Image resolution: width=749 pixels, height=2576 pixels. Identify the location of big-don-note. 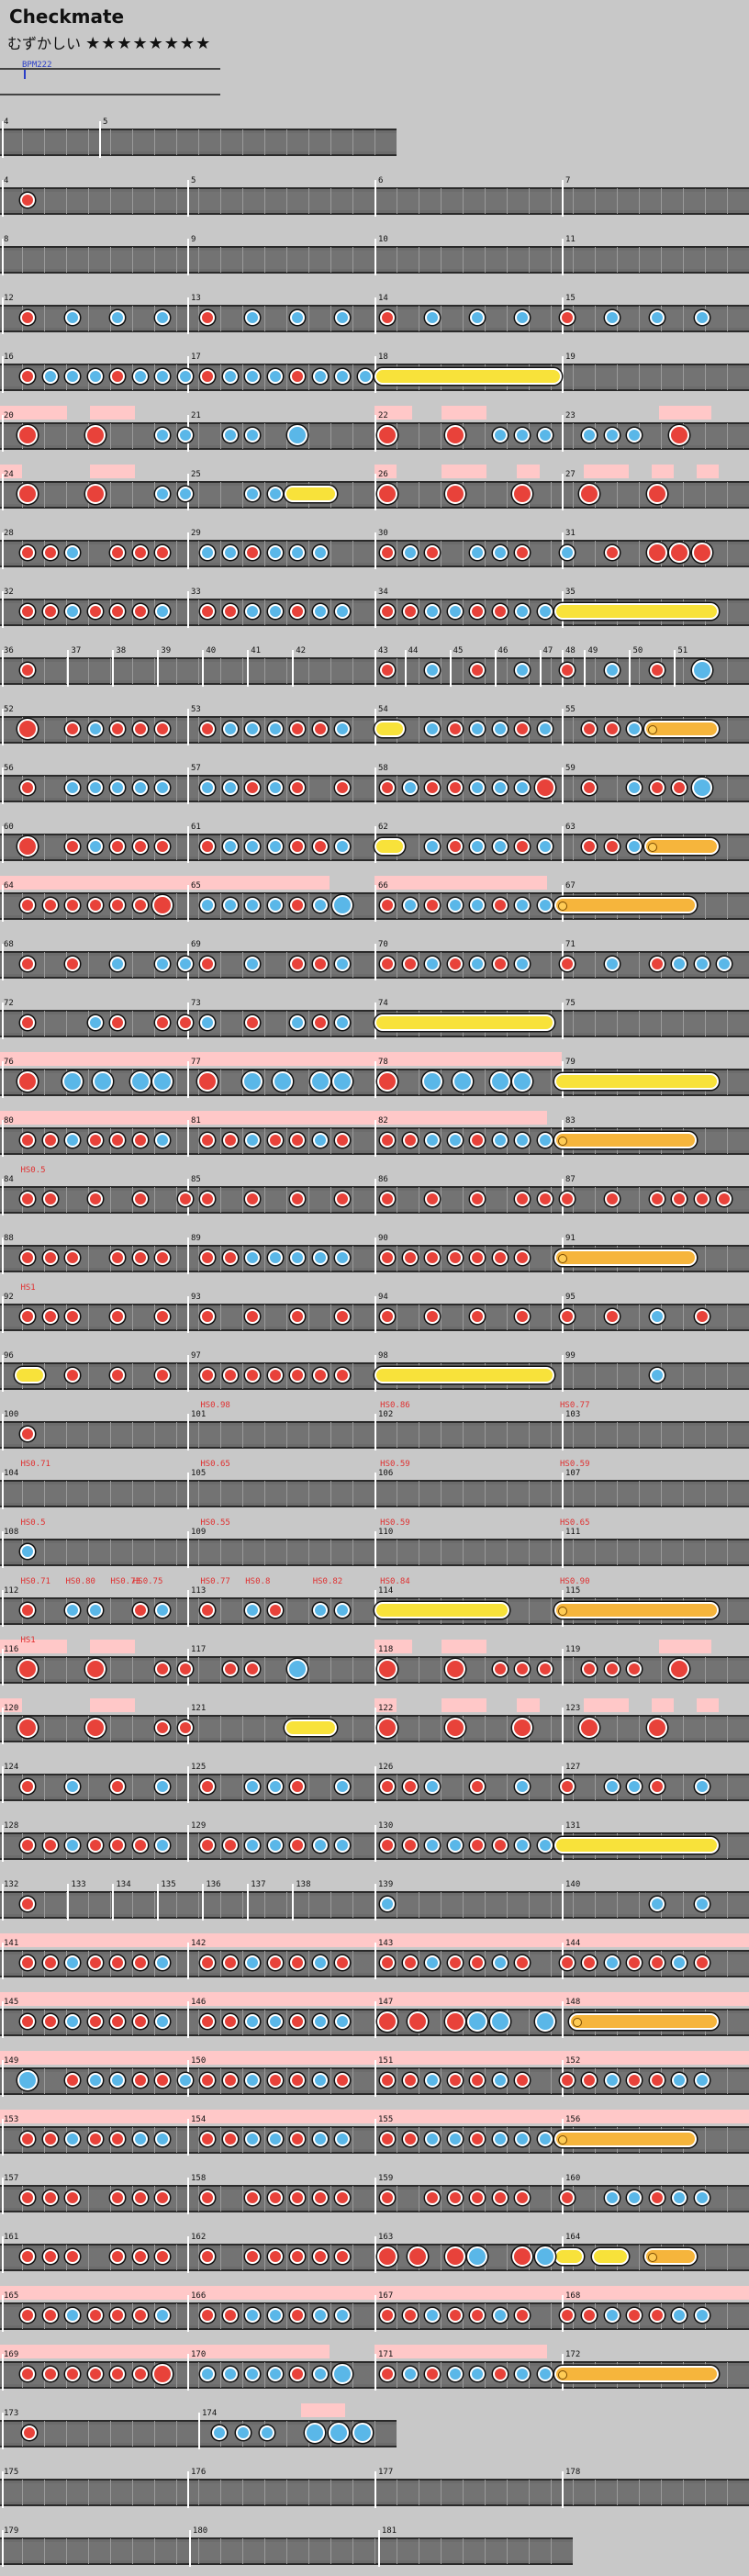
(95, 494).